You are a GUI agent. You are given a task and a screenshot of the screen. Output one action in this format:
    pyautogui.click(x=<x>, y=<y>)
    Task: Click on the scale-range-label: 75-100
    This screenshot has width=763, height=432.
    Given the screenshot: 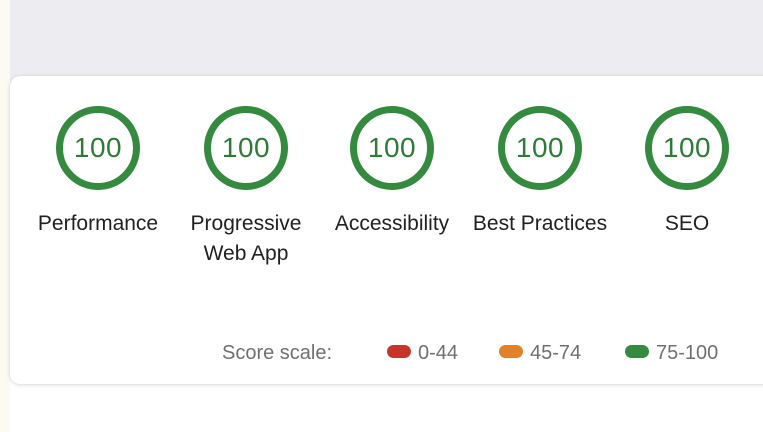 What is the action you would take?
    pyautogui.click(x=687, y=353)
    